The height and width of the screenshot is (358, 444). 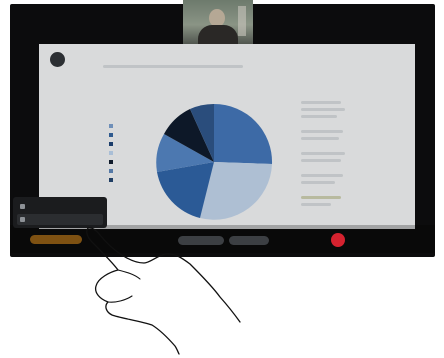 I want to click on end-call-button, so click(x=338, y=240).